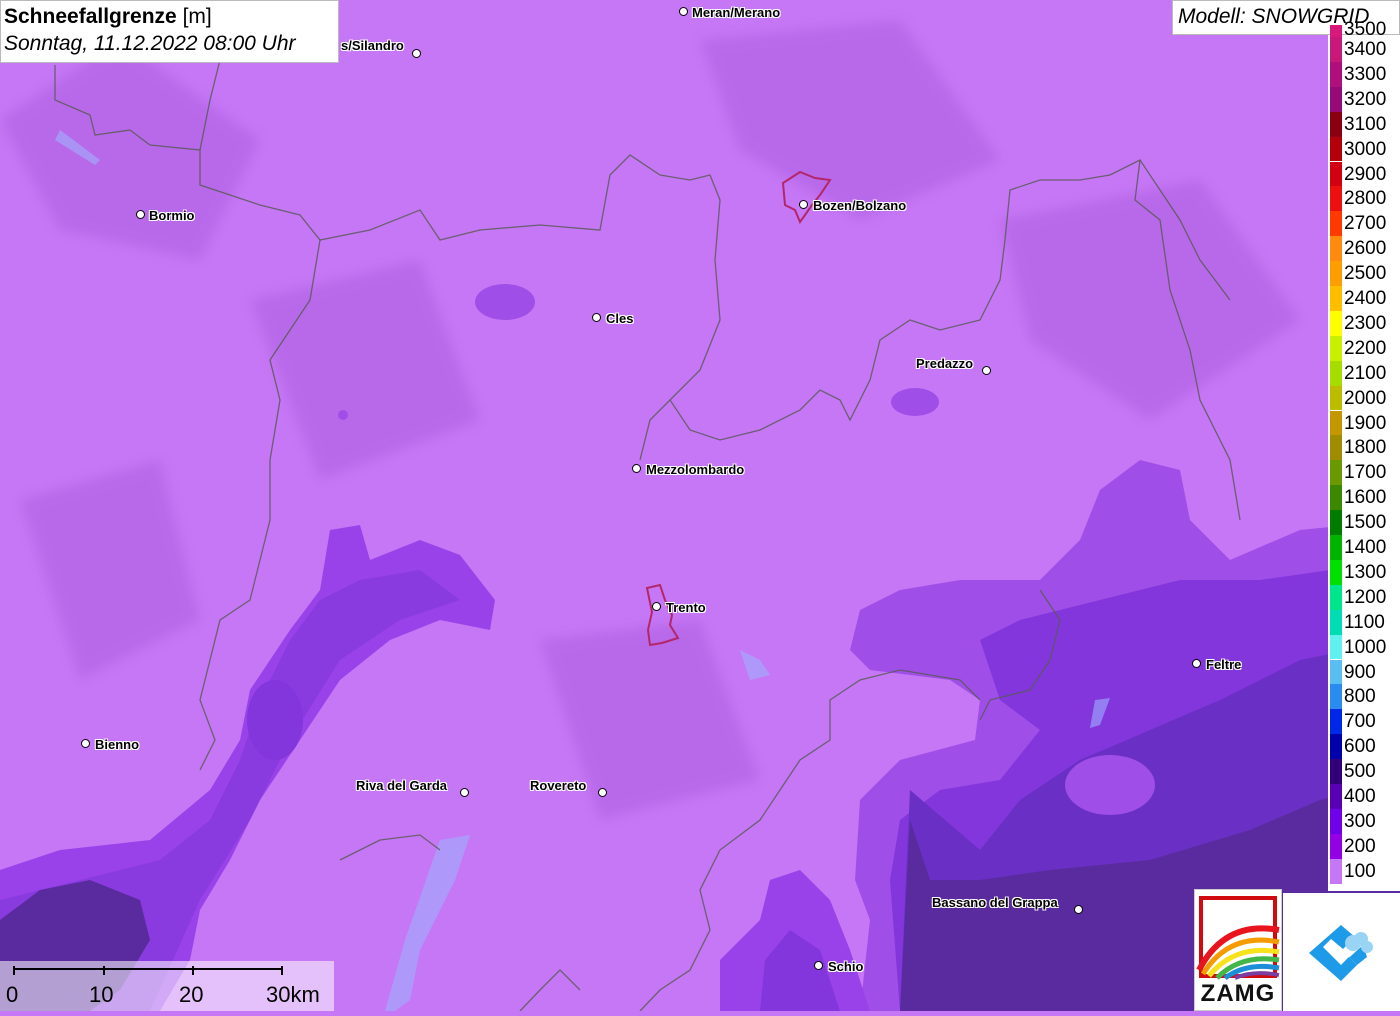 Image resolution: width=1400 pixels, height=1016 pixels. Describe the element at coordinates (372, 45) in the screenshot. I see `city-label-s-silandro: s/Silandro` at that location.